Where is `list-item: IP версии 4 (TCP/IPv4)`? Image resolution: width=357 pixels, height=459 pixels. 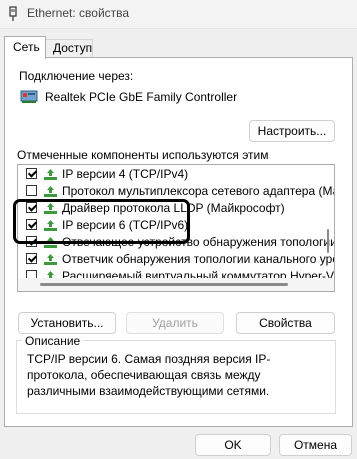
list-item: IP версии 4 (TCP/IPv4) is located at coordinates (176, 174).